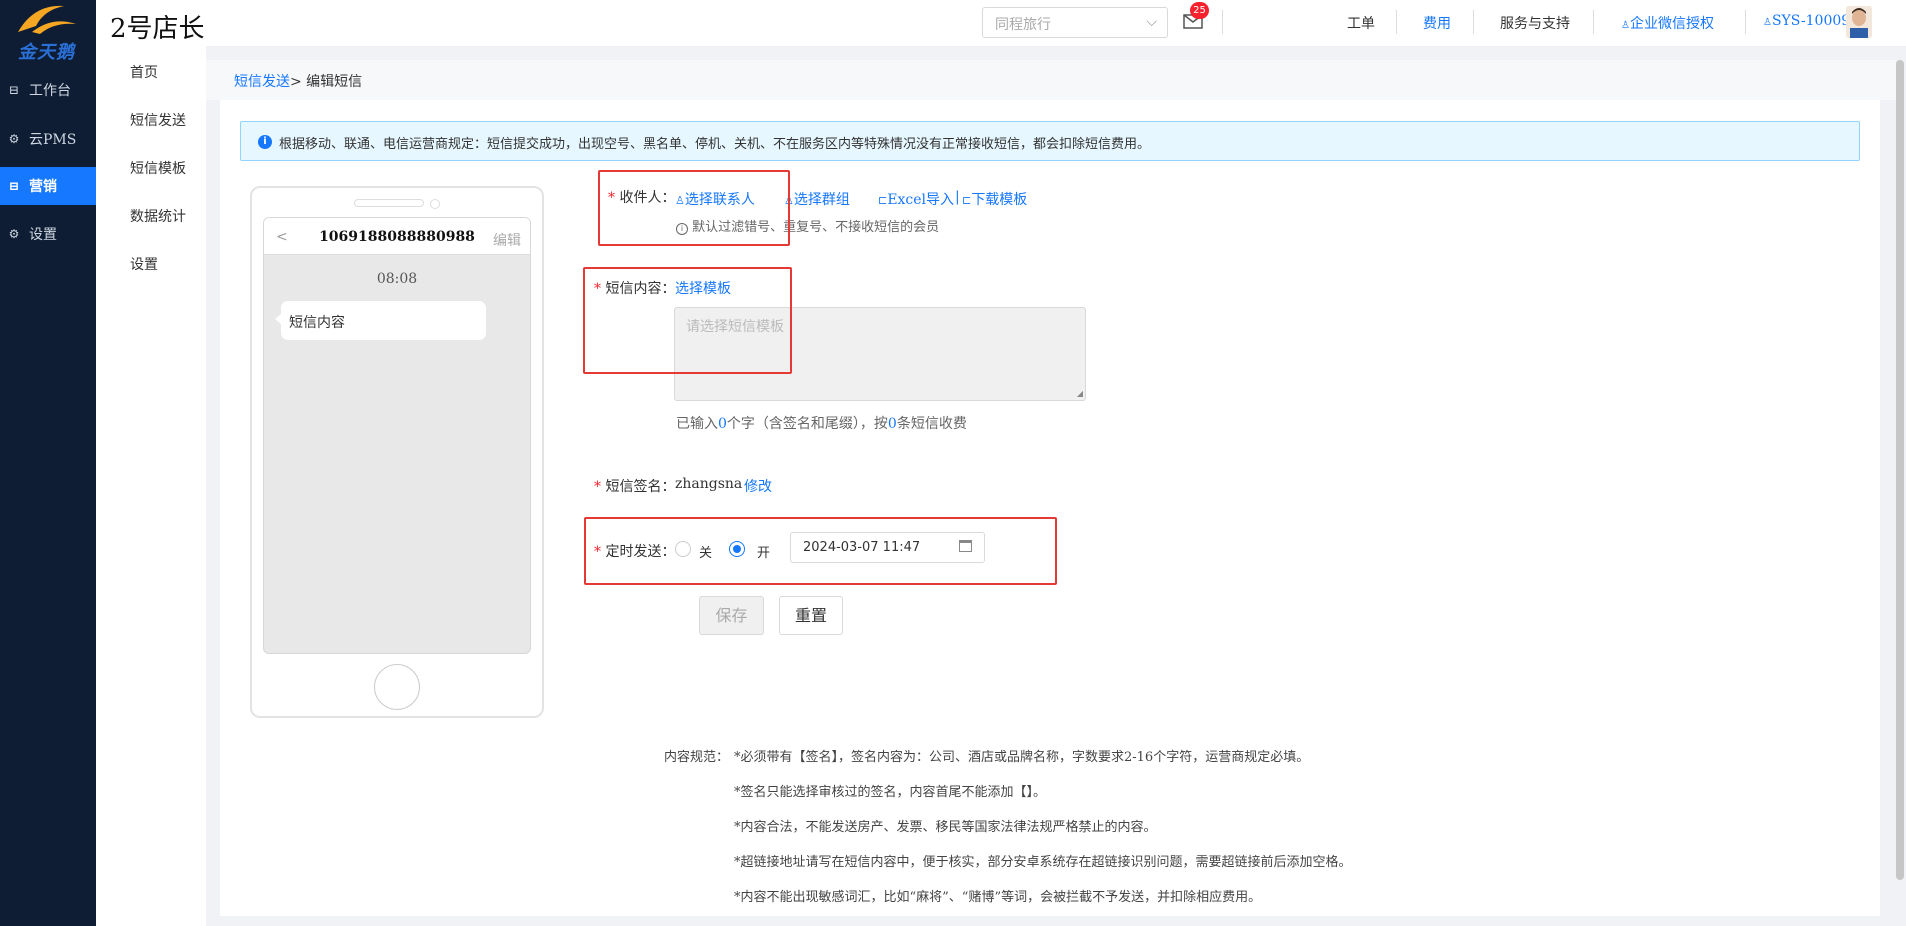 The image size is (1906, 926). What do you see at coordinates (709, 484) in the screenshot?
I see `signature-value: zhangsna` at bounding box center [709, 484].